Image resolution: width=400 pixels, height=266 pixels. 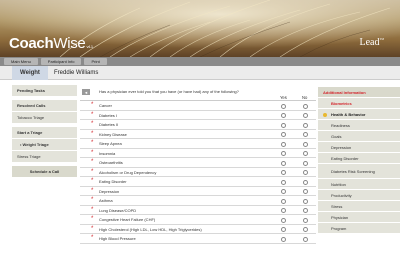 What do you see at coordinates (198, 125) in the screenshot?
I see `condition-row: * Diabetes II` at bounding box center [198, 125].